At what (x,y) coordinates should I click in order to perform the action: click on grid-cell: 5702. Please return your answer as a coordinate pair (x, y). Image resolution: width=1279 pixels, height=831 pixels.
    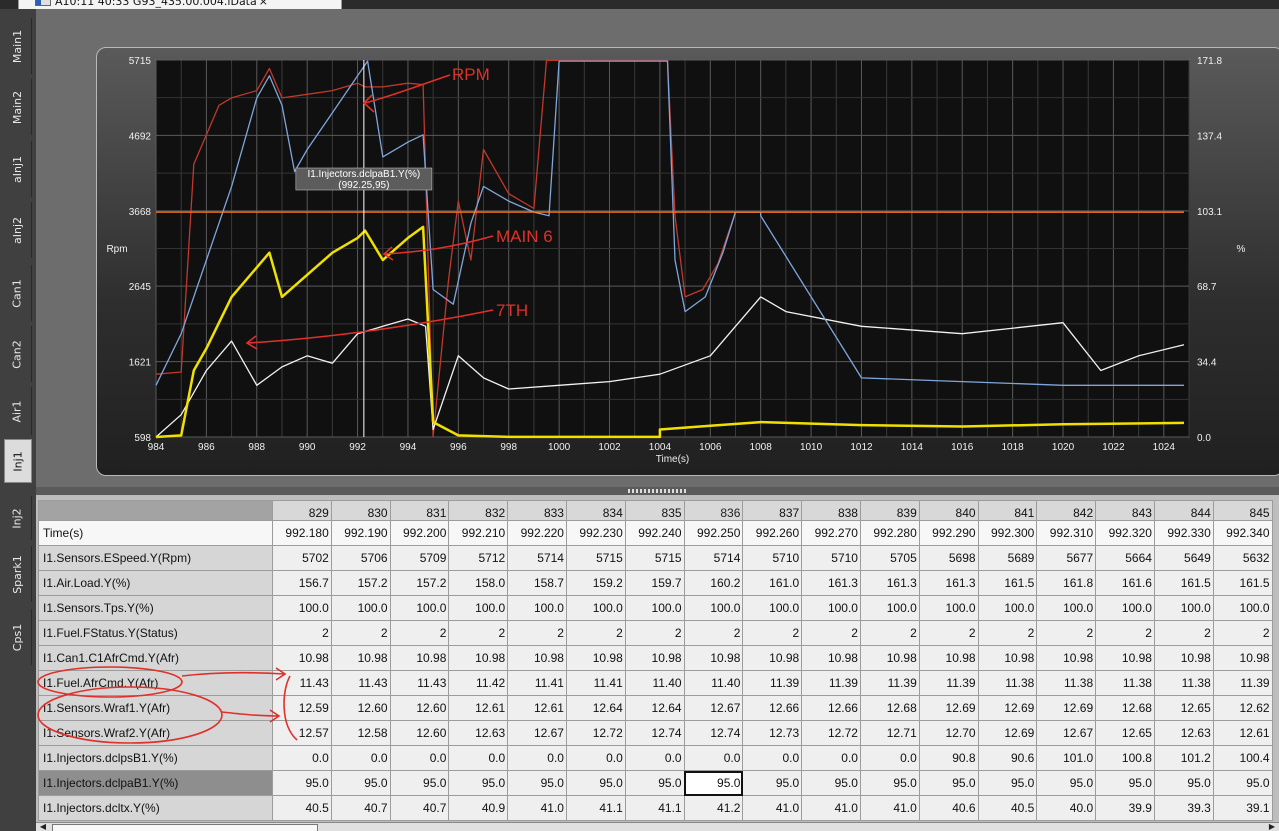
    Looking at the image, I should click on (302, 558).